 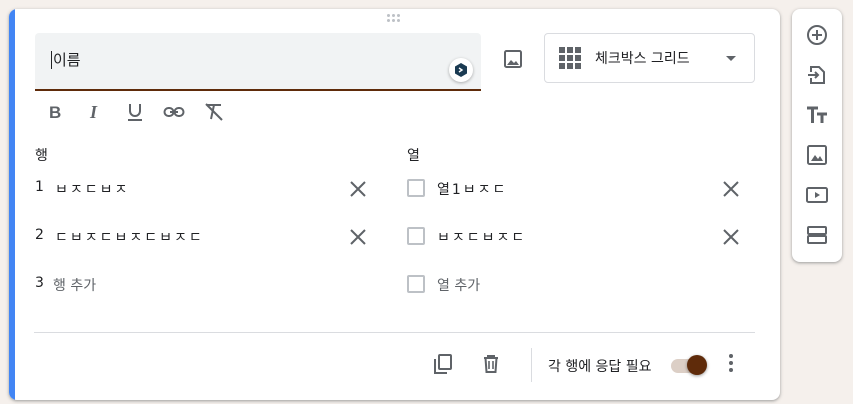 What do you see at coordinates (41, 156) in the screenshot?
I see `rows-label: 행` at bounding box center [41, 156].